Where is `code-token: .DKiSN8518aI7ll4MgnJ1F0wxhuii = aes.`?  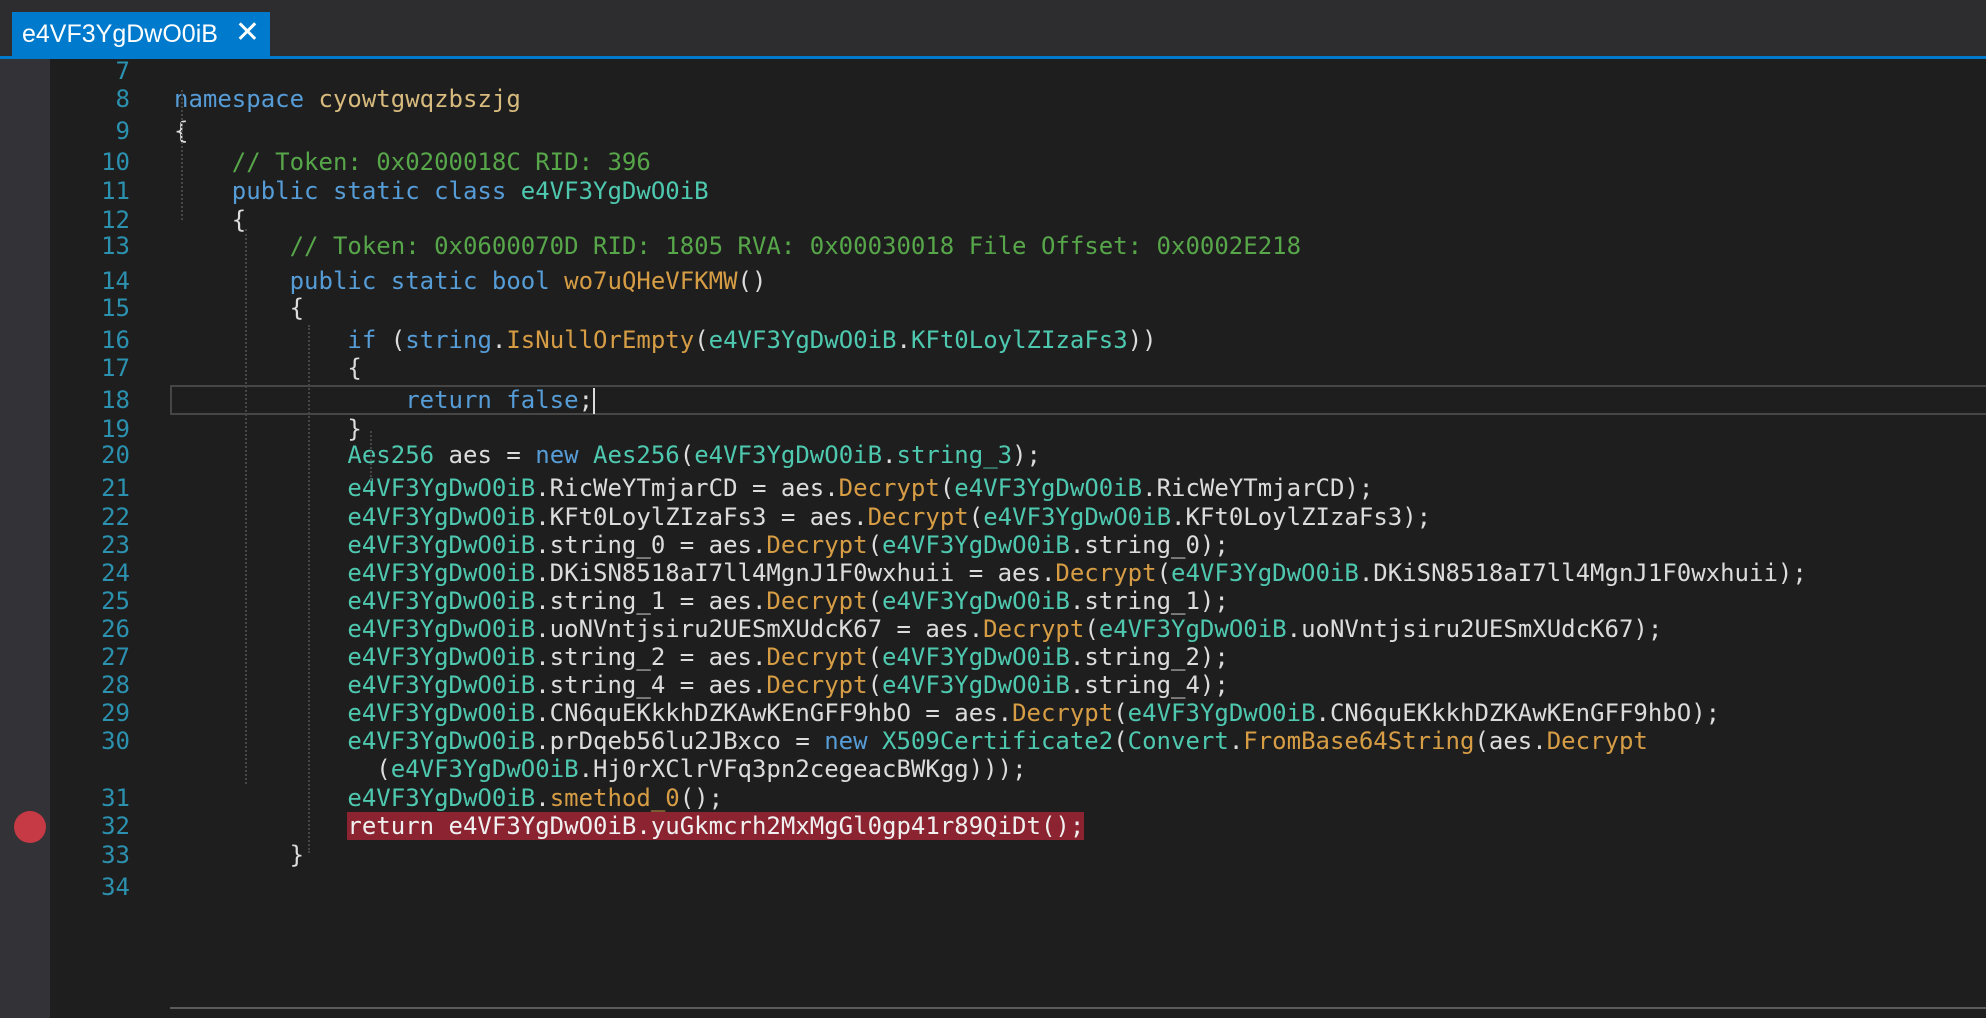
code-token: .DKiSN8518aI7ll4MgnJ1F0wxhuii = aes. is located at coordinates (795, 573).